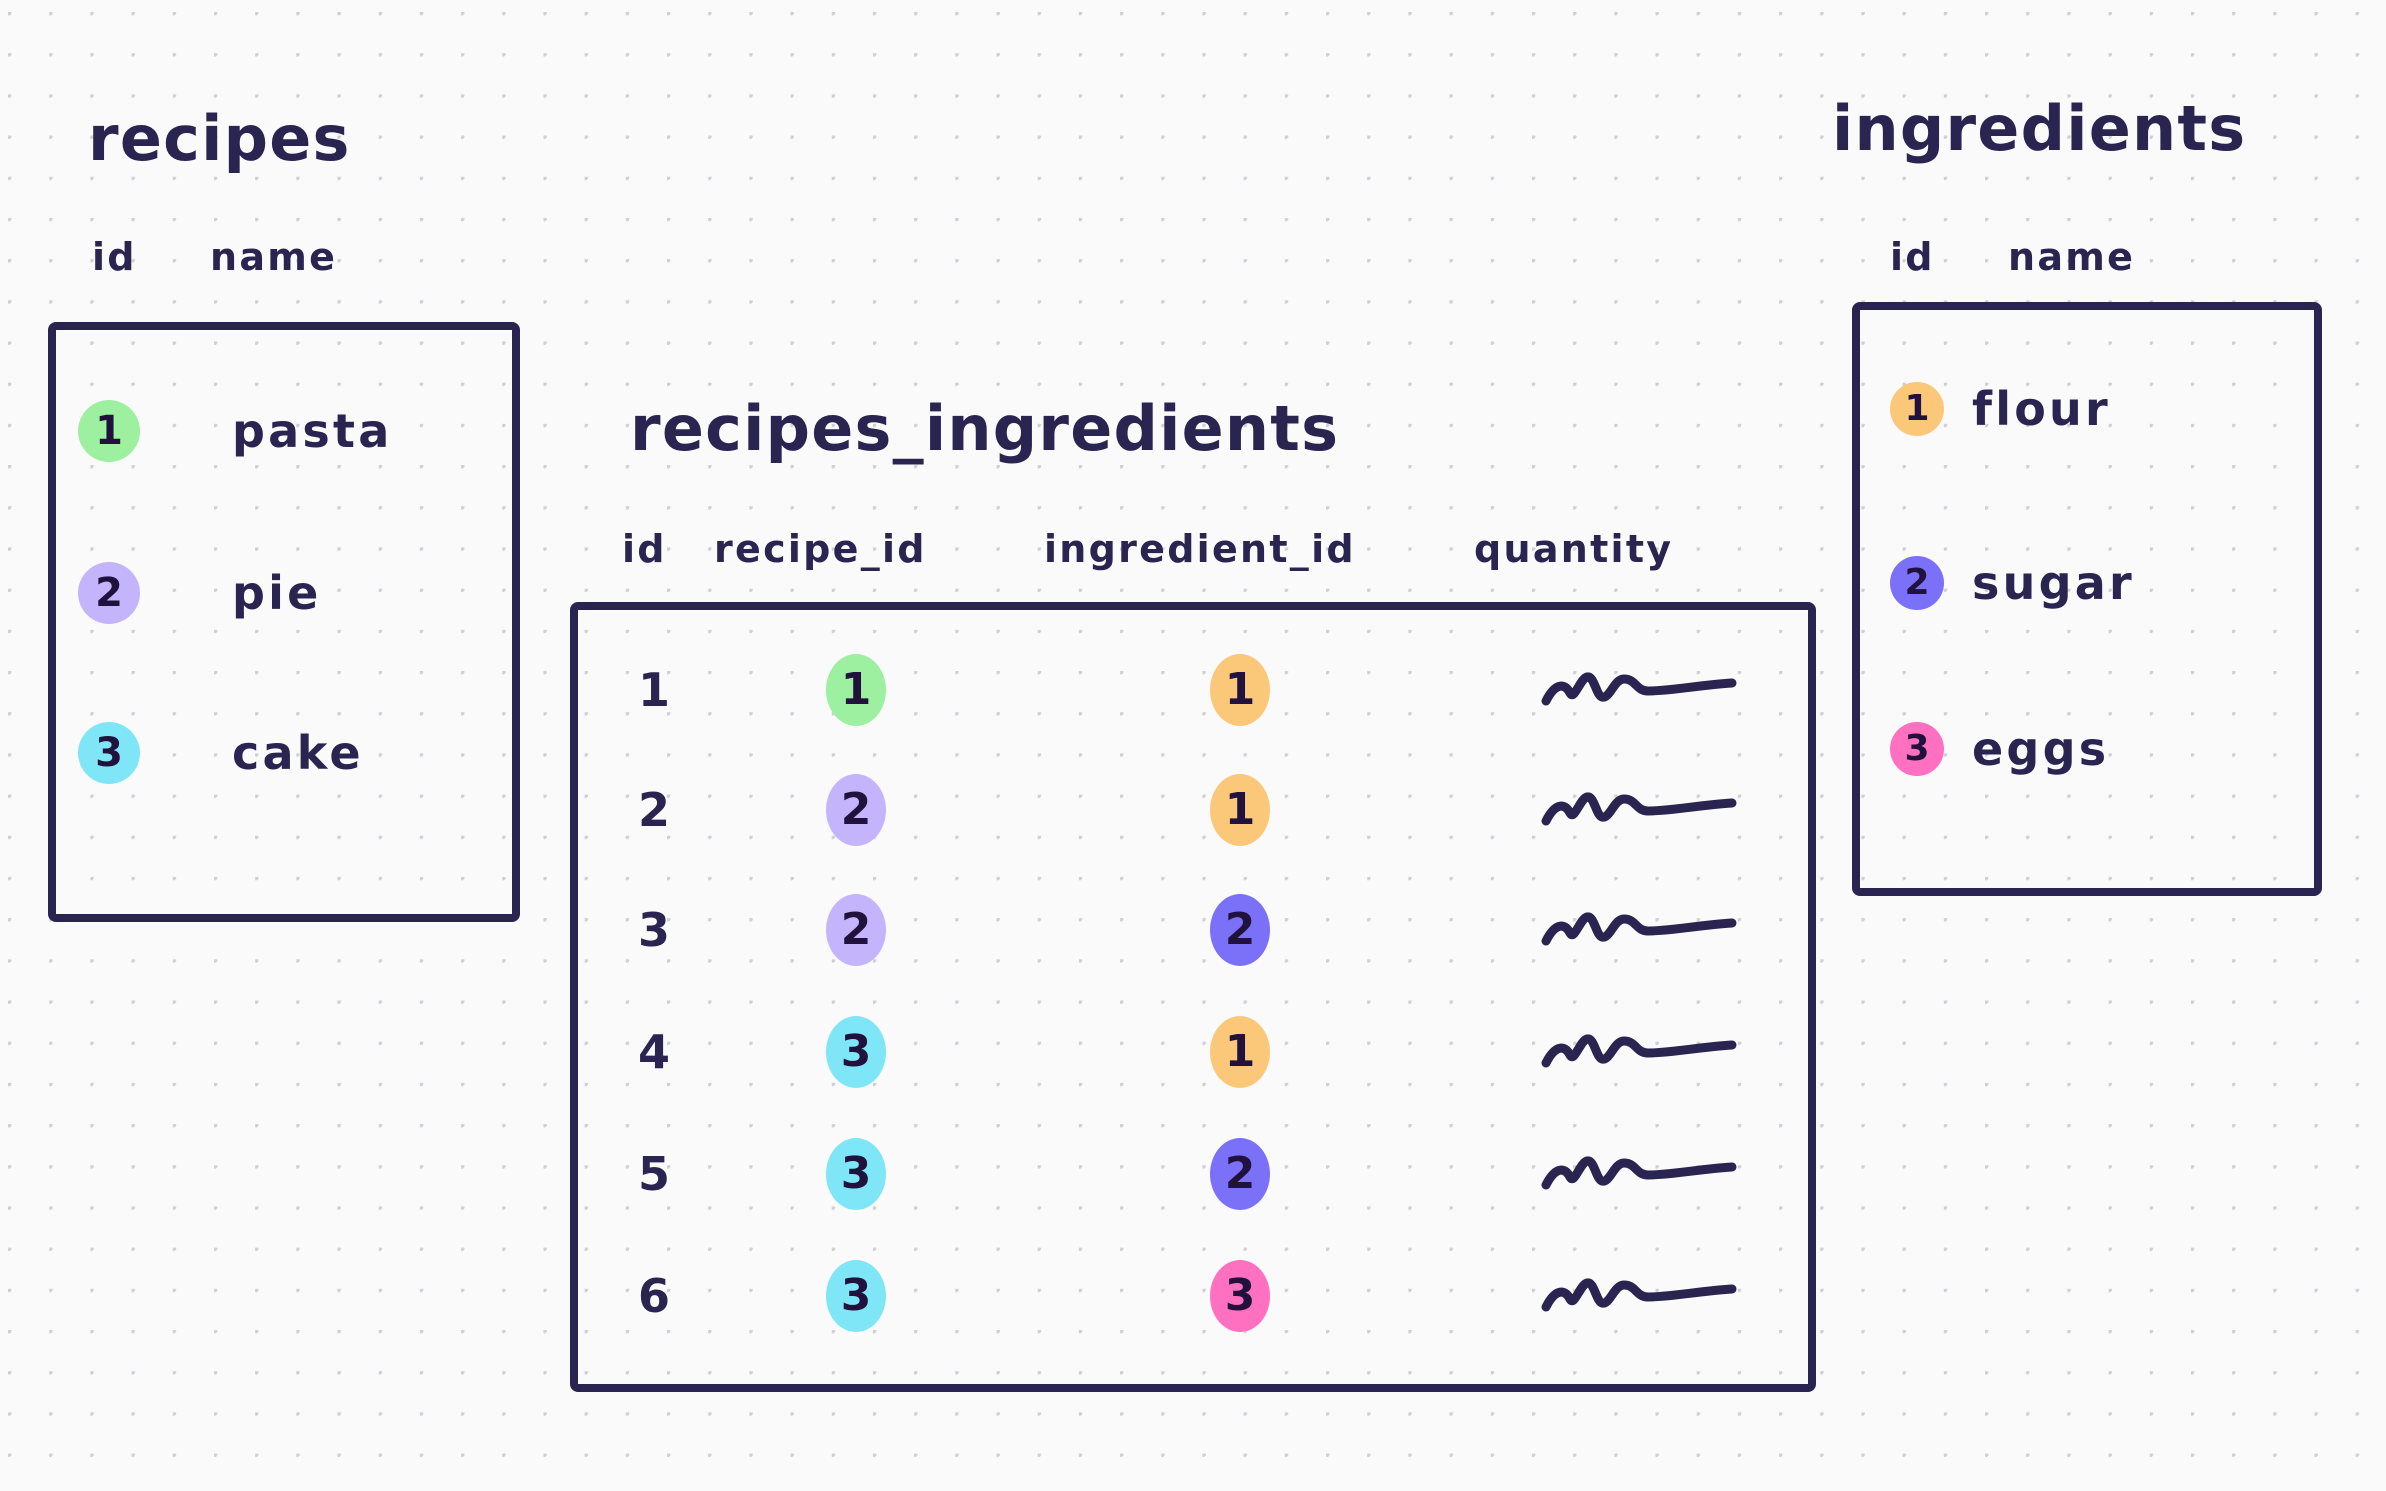 Image resolution: width=2386 pixels, height=1491 pixels. I want to click on recipes-column-headers: id name, so click(214, 257).